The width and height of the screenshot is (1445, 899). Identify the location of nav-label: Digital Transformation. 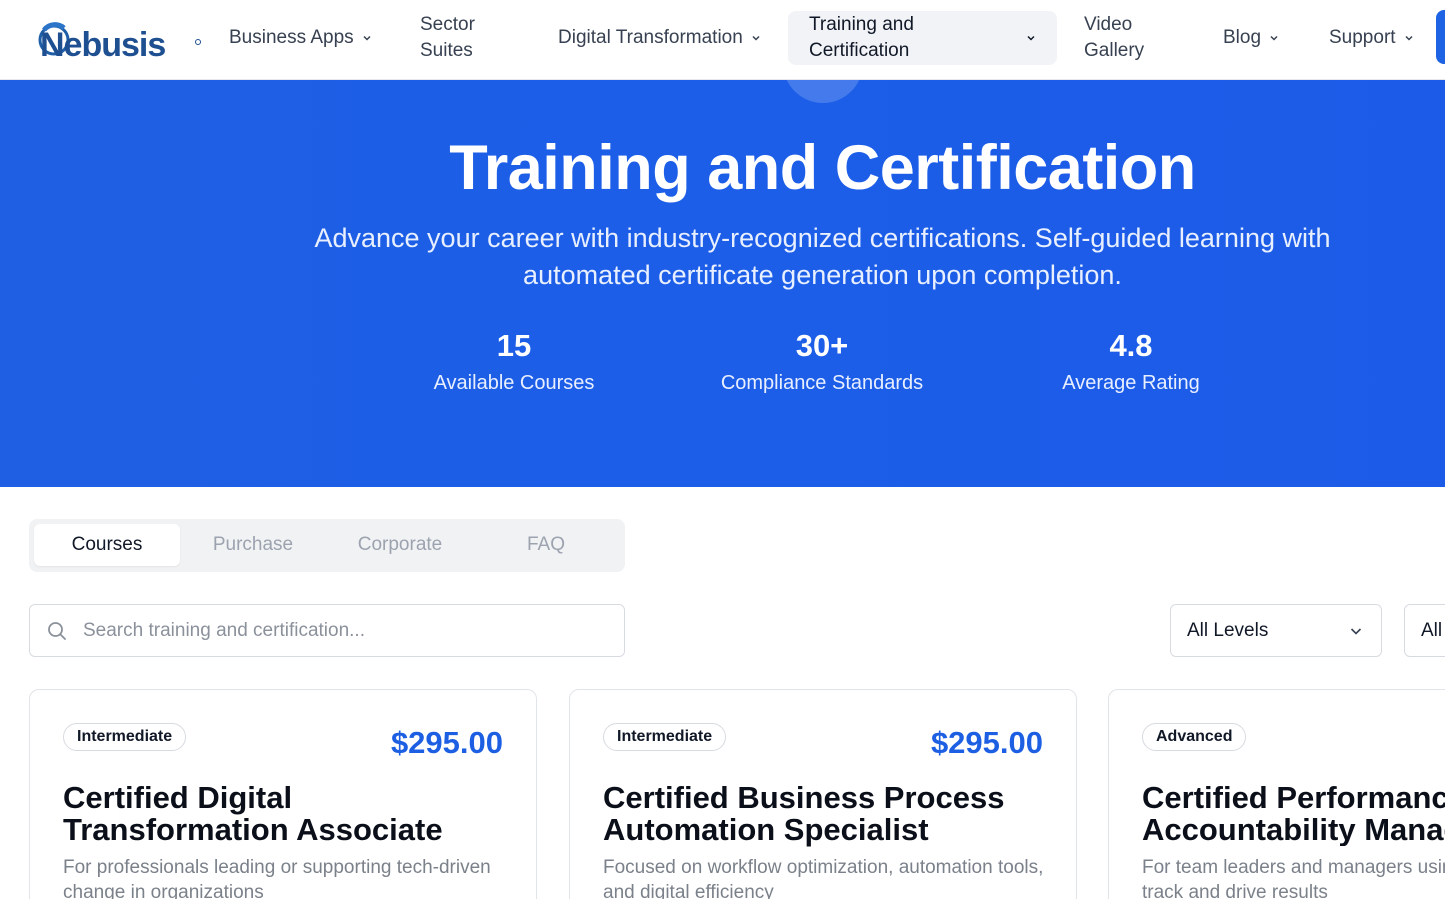
(650, 37).